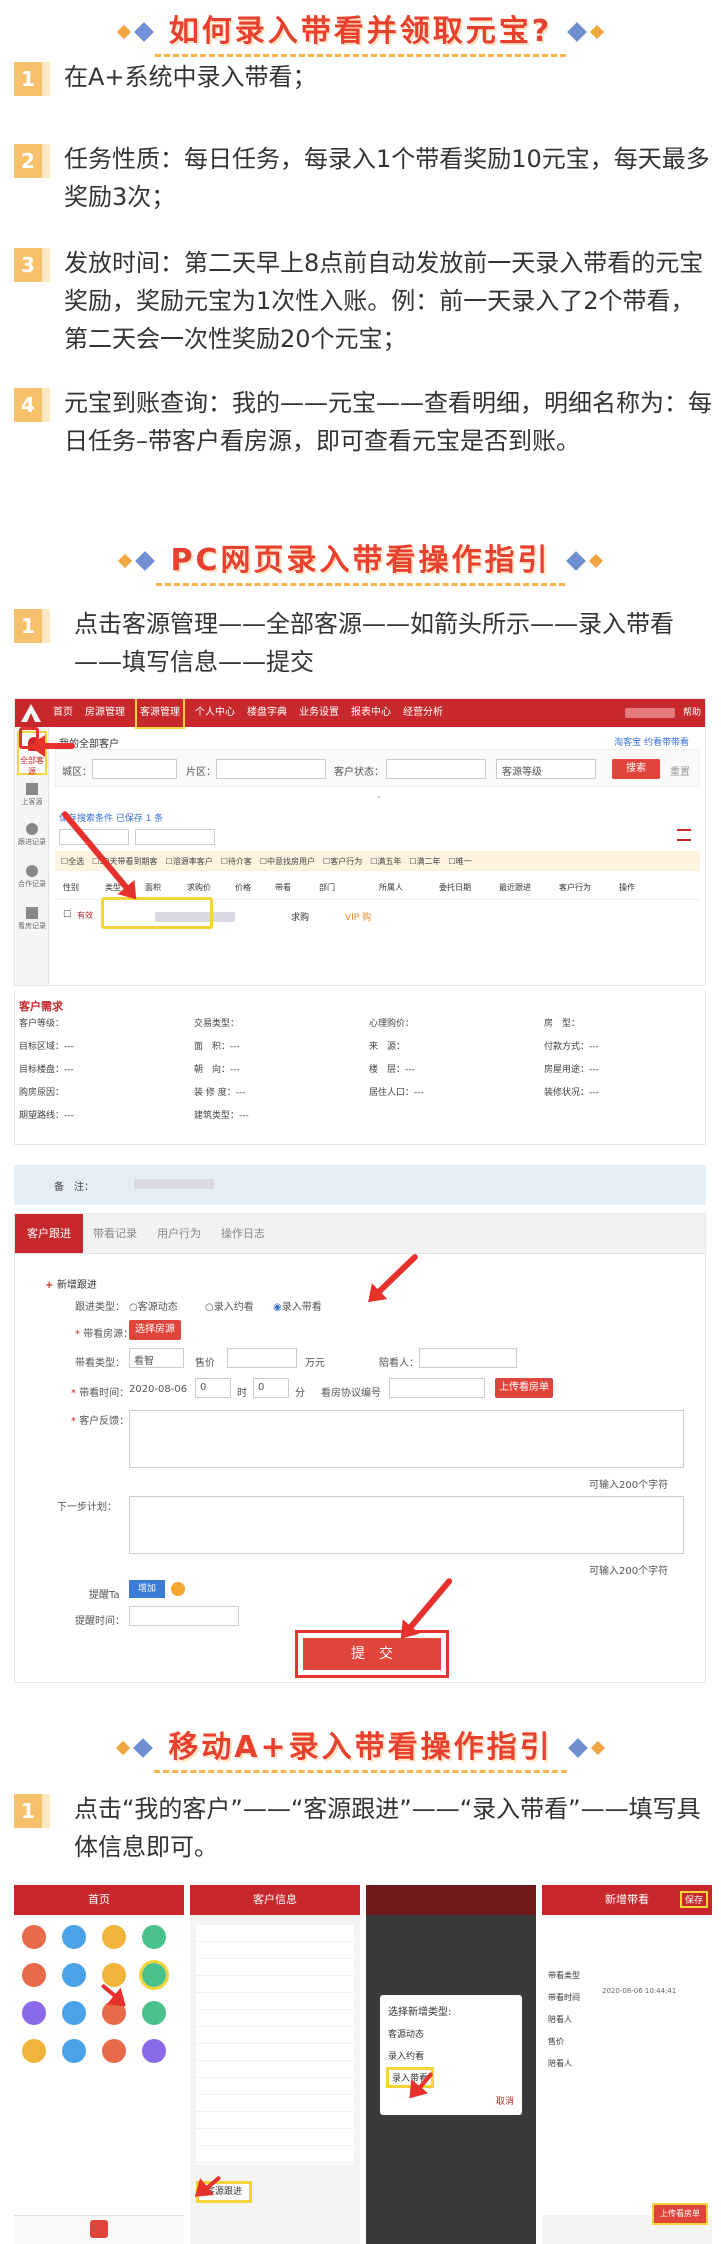  I want to click on plan-limit: 可输入200个字符, so click(629, 1571).